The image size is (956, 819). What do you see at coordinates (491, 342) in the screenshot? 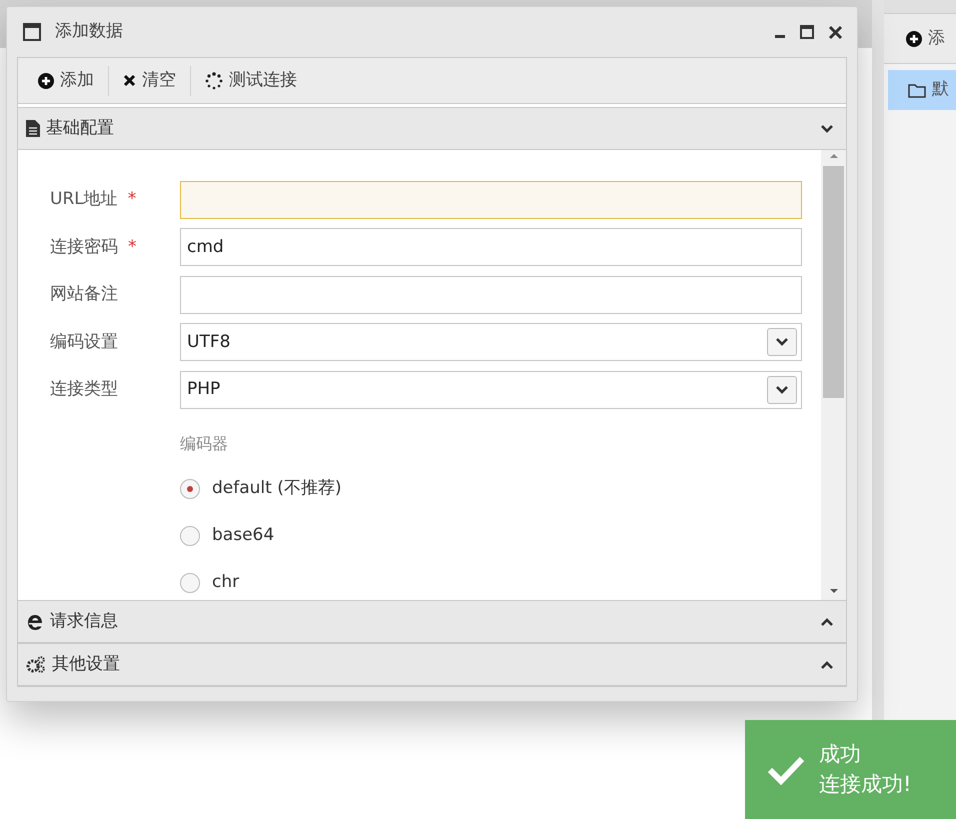
I see `select-field: UTF8` at bounding box center [491, 342].